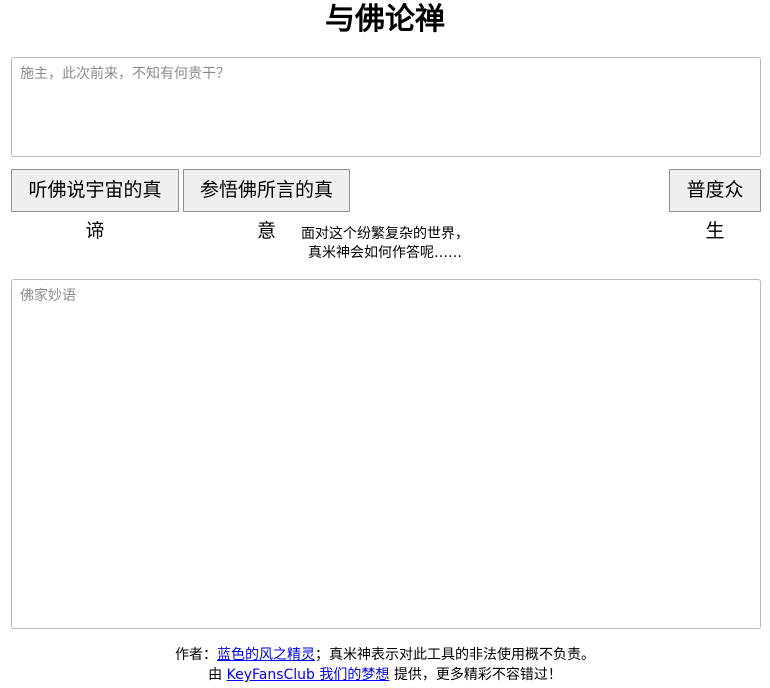  What do you see at coordinates (455, 655) in the screenshot?
I see `disclaimer-text: ；真米神表示对此工具的非法使用概不负责。` at bounding box center [455, 655].